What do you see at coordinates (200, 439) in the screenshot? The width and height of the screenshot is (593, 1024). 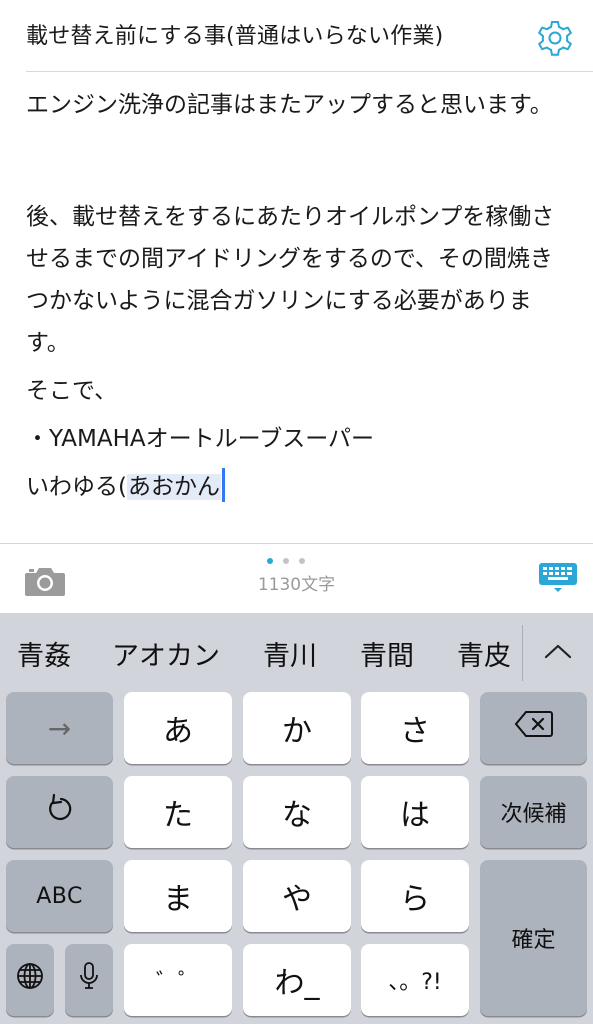 I see `paragraph: ・YAMAHAオートルーブスーパー` at bounding box center [200, 439].